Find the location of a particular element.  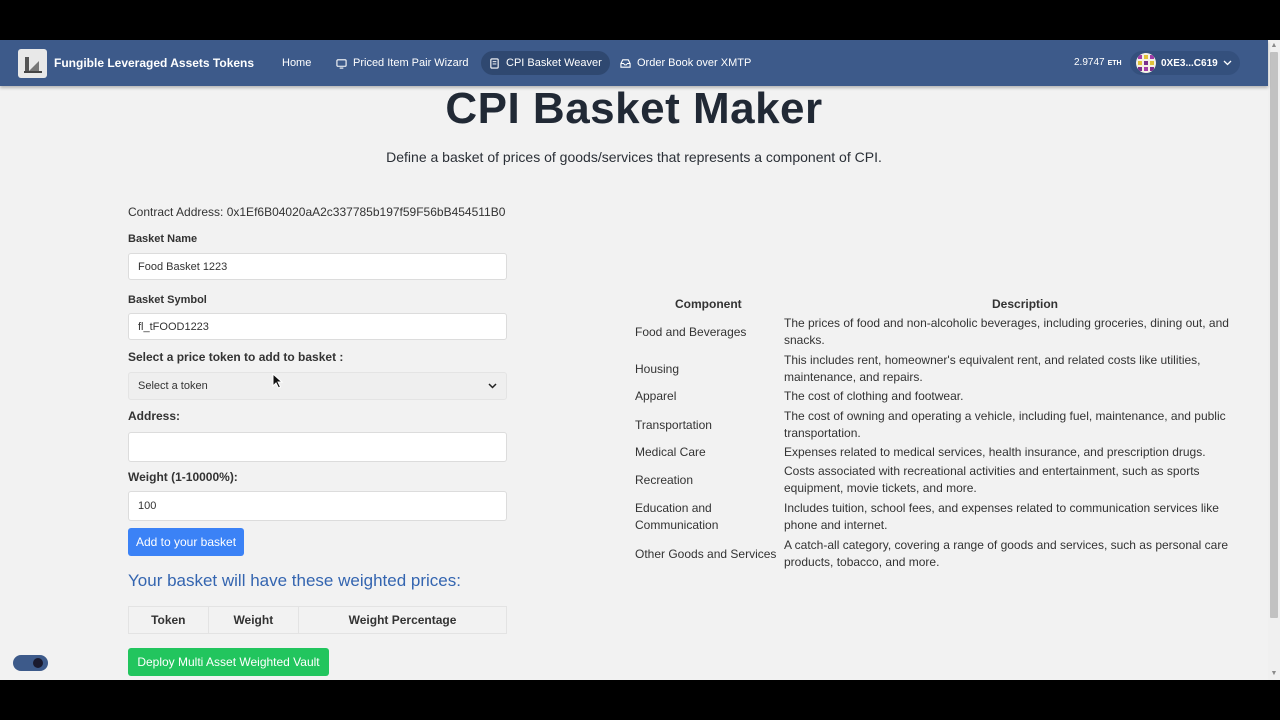

address-input is located at coordinates (317, 447).